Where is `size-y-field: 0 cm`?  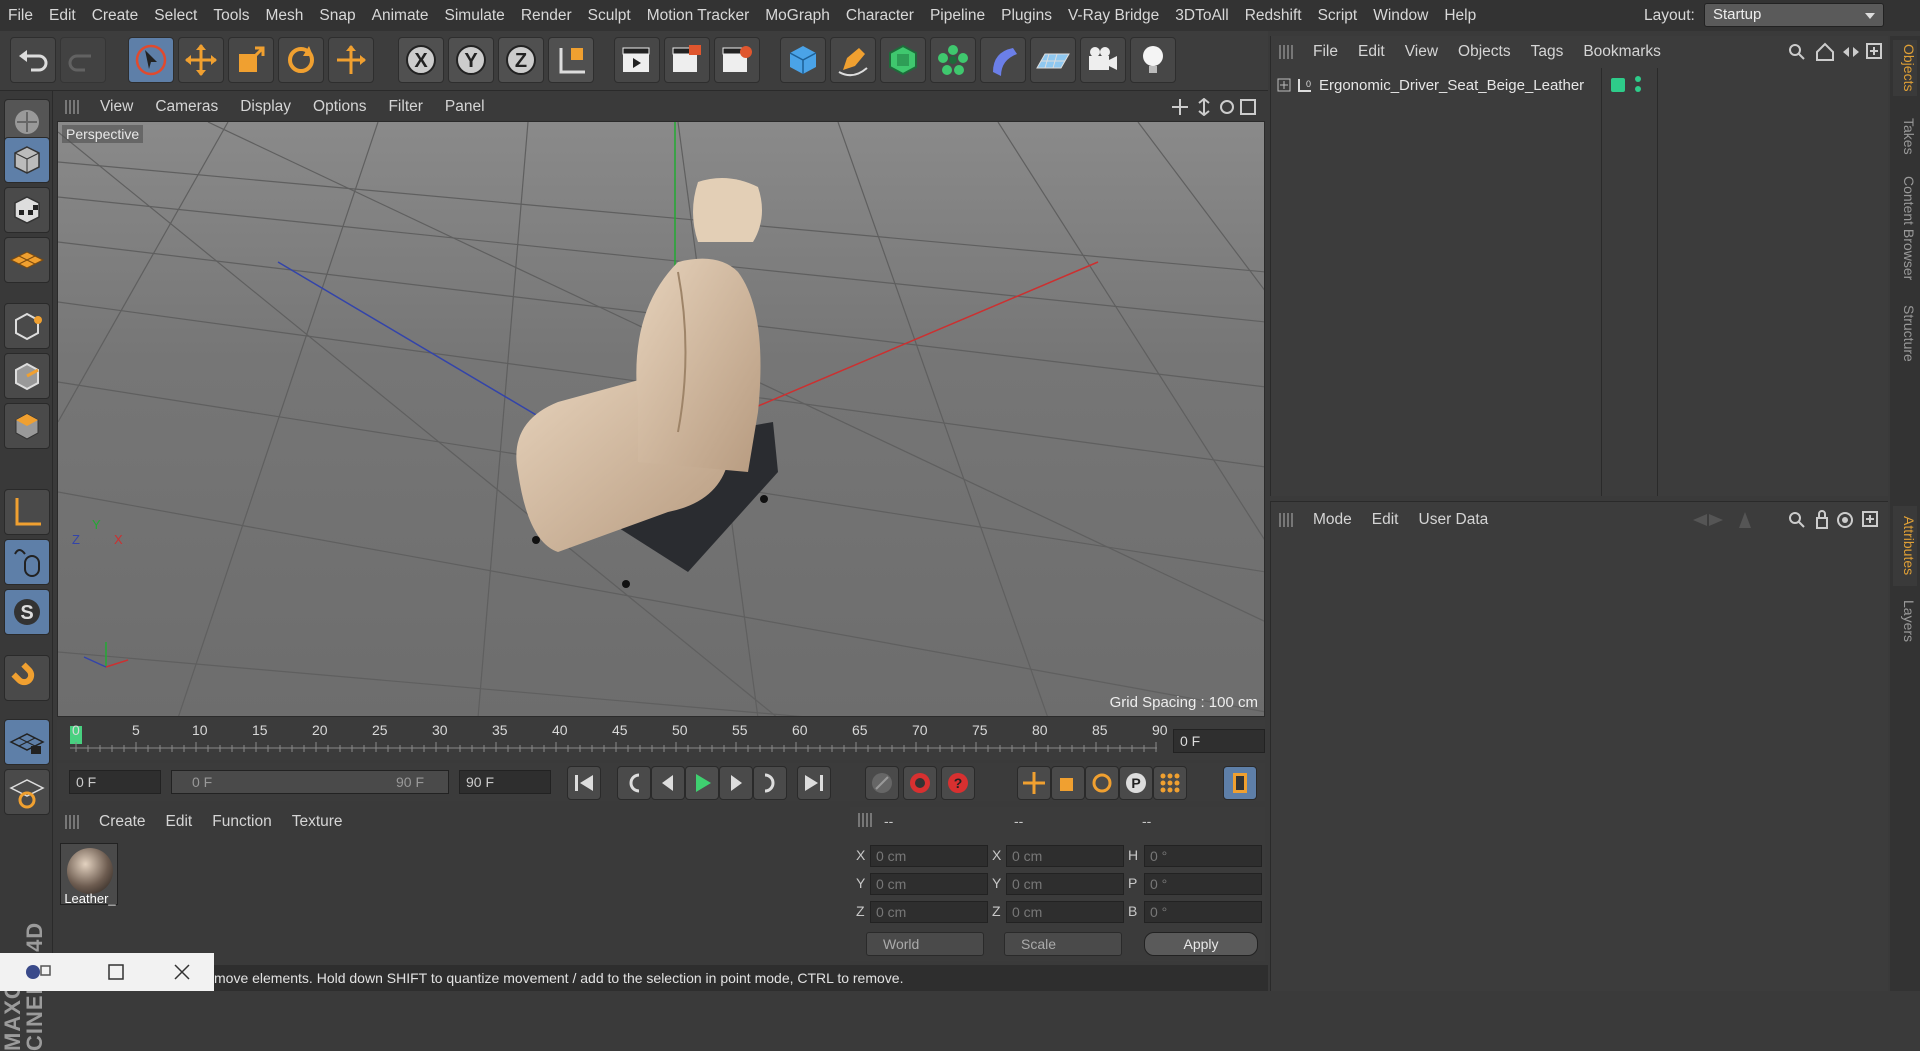 size-y-field: 0 cm is located at coordinates (1065, 884).